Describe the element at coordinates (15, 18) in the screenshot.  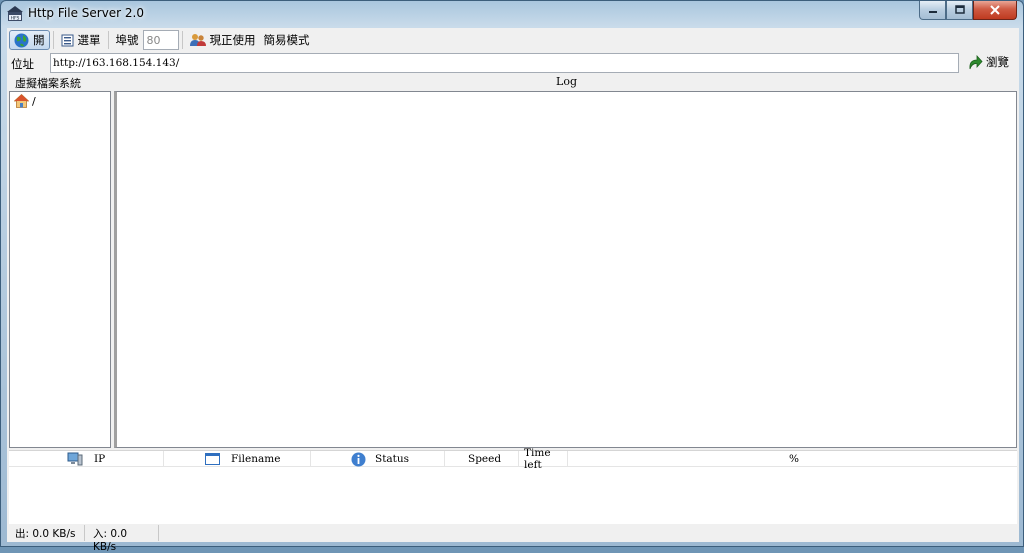
I see `svg-text: HFS` at that location.